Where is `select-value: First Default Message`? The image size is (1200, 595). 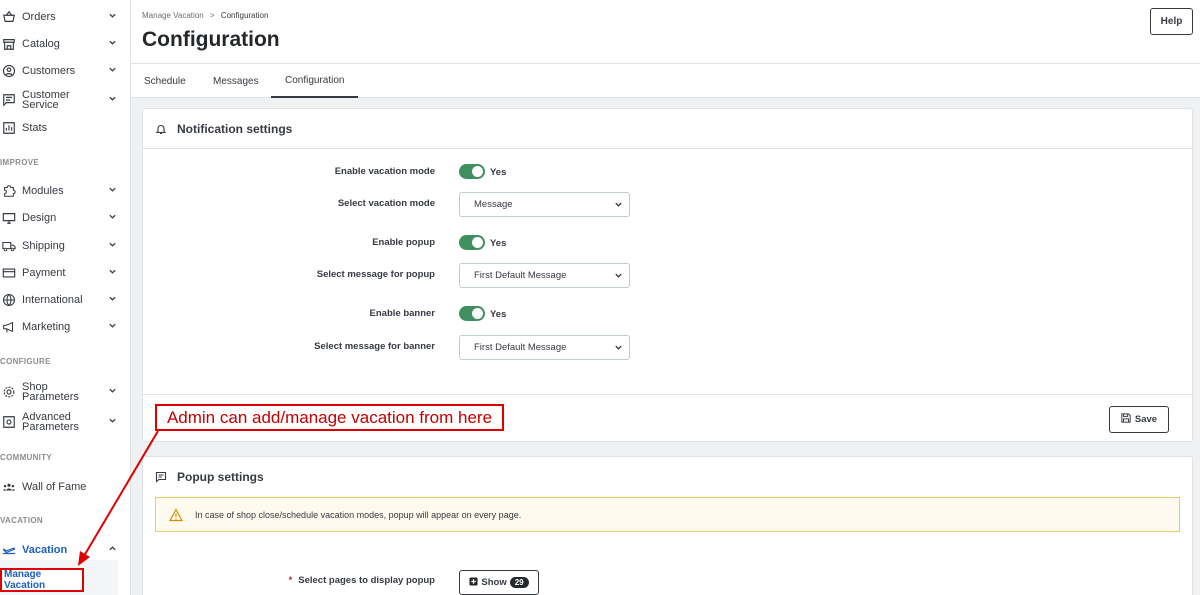 select-value: First Default Message is located at coordinates (520, 347).